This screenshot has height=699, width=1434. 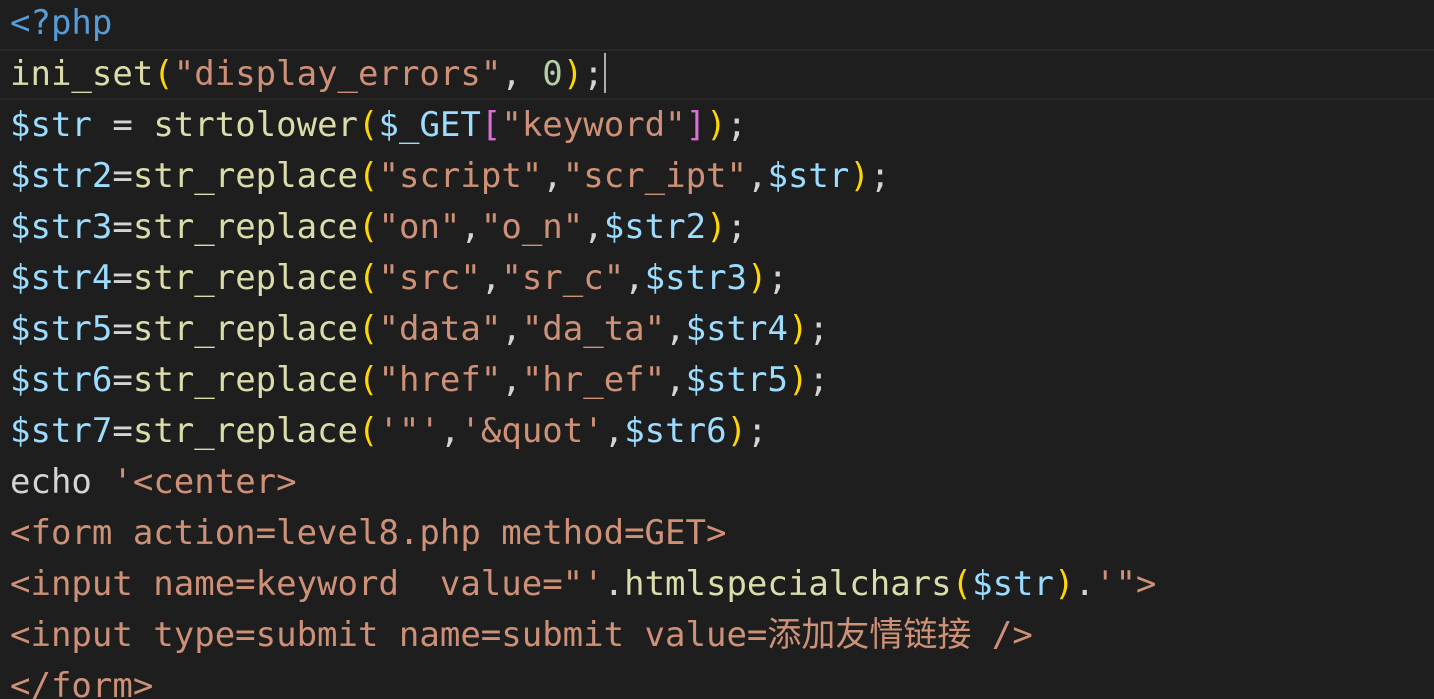 I want to click on code-token: ini_set, so click(x=82, y=74).